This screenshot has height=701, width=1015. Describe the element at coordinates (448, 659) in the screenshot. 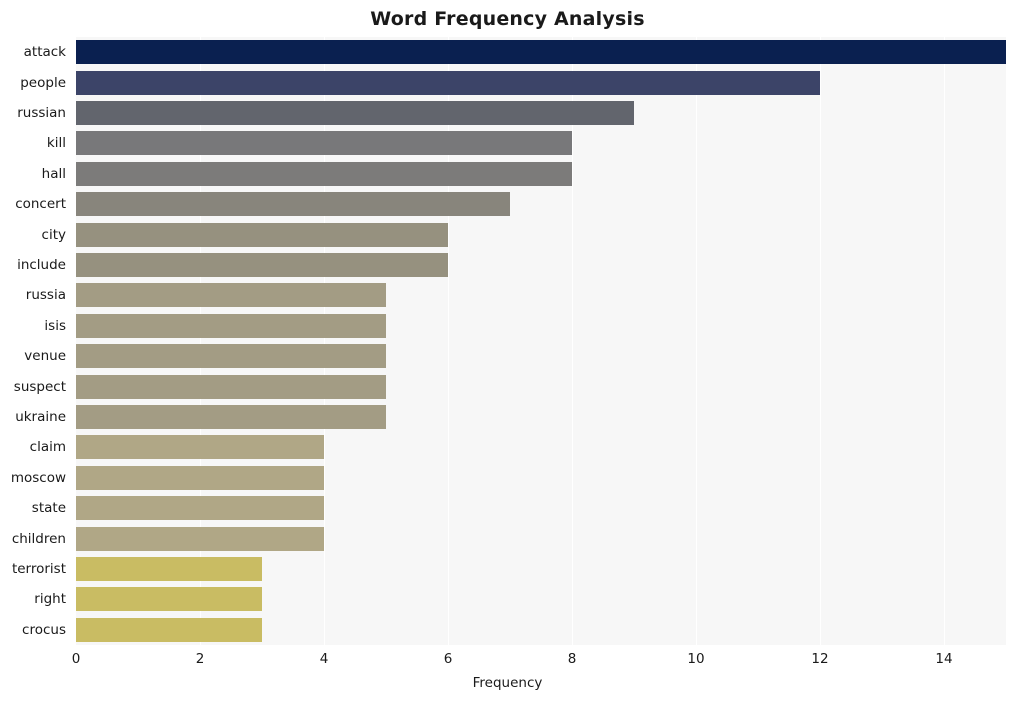

I see `x-tick-label: 6` at that location.